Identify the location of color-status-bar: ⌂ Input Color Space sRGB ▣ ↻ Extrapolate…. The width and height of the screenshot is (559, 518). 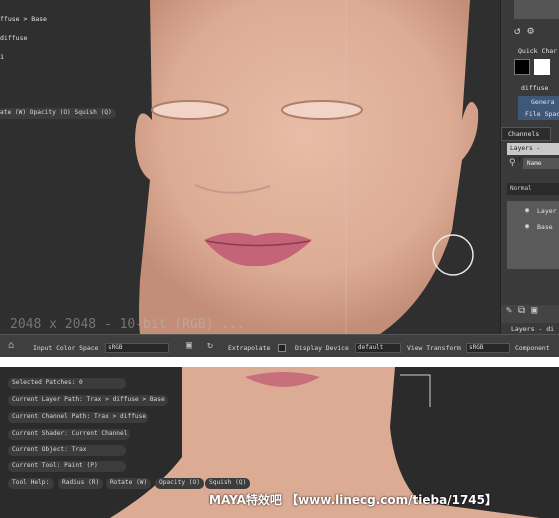
(279, 345).